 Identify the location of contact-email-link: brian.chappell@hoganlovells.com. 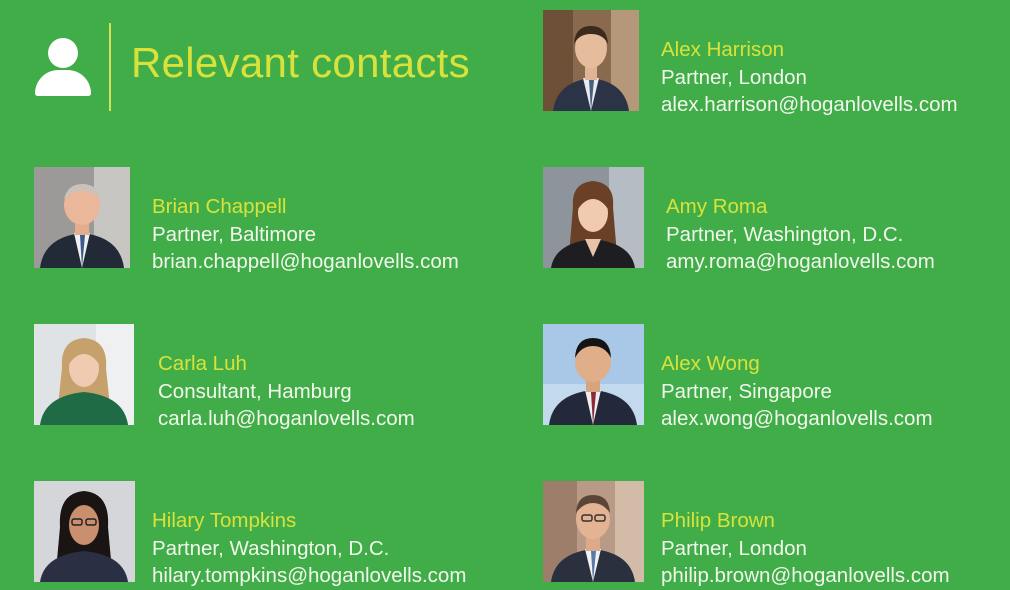
(305, 262).